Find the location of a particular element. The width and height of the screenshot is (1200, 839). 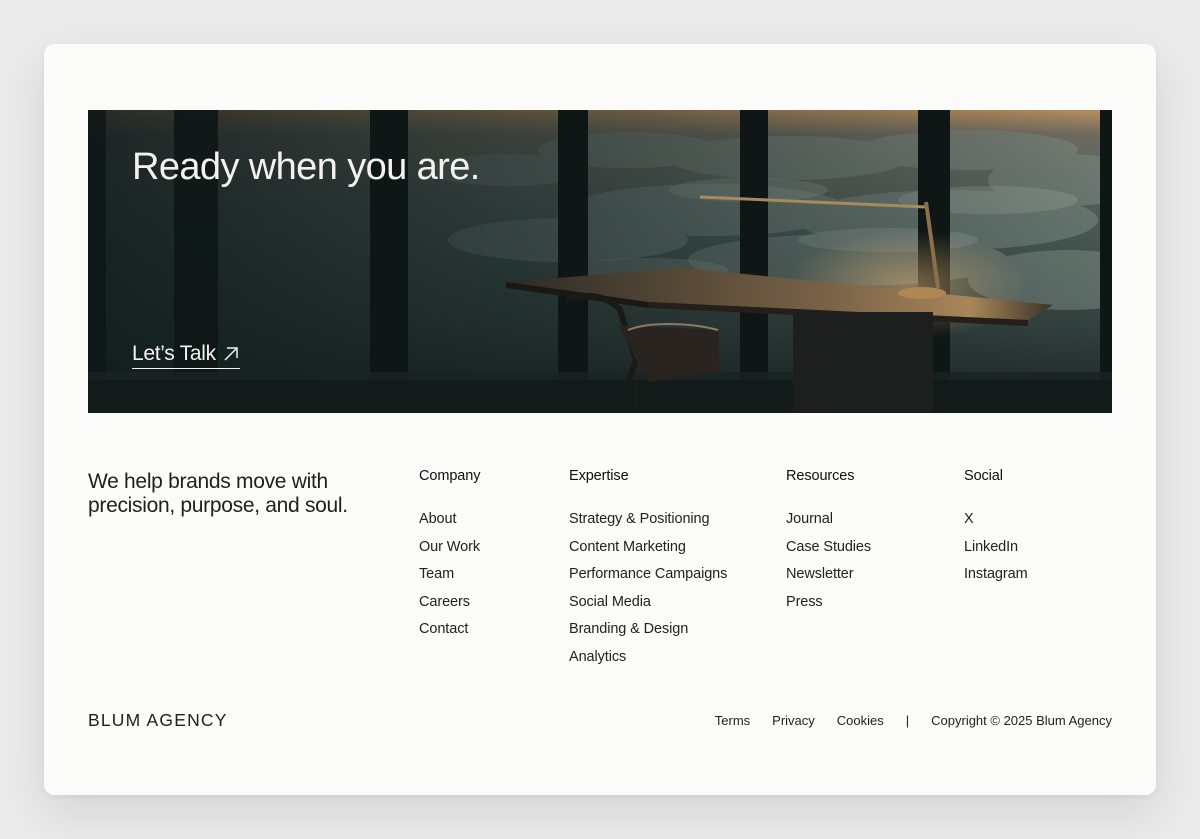

footer-link-contact: Contact is located at coordinates (449, 630).